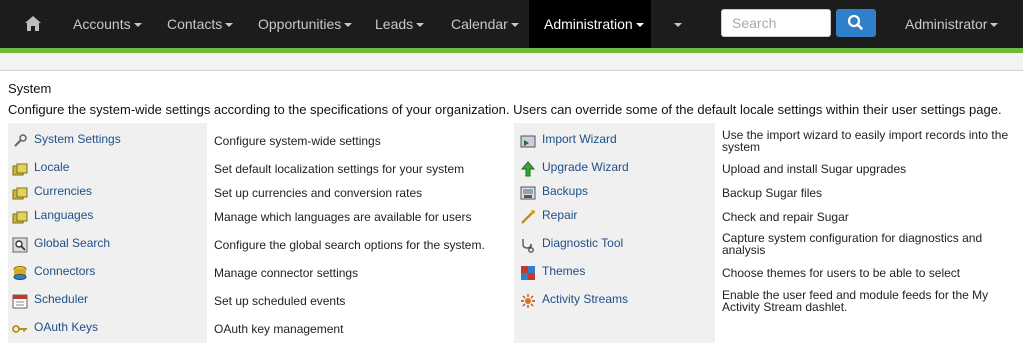 The height and width of the screenshot is (351, 1023). What do you see at coordinates (776, 23) in the screenshot?
I see `search-input` at bounding box center [776, 23].